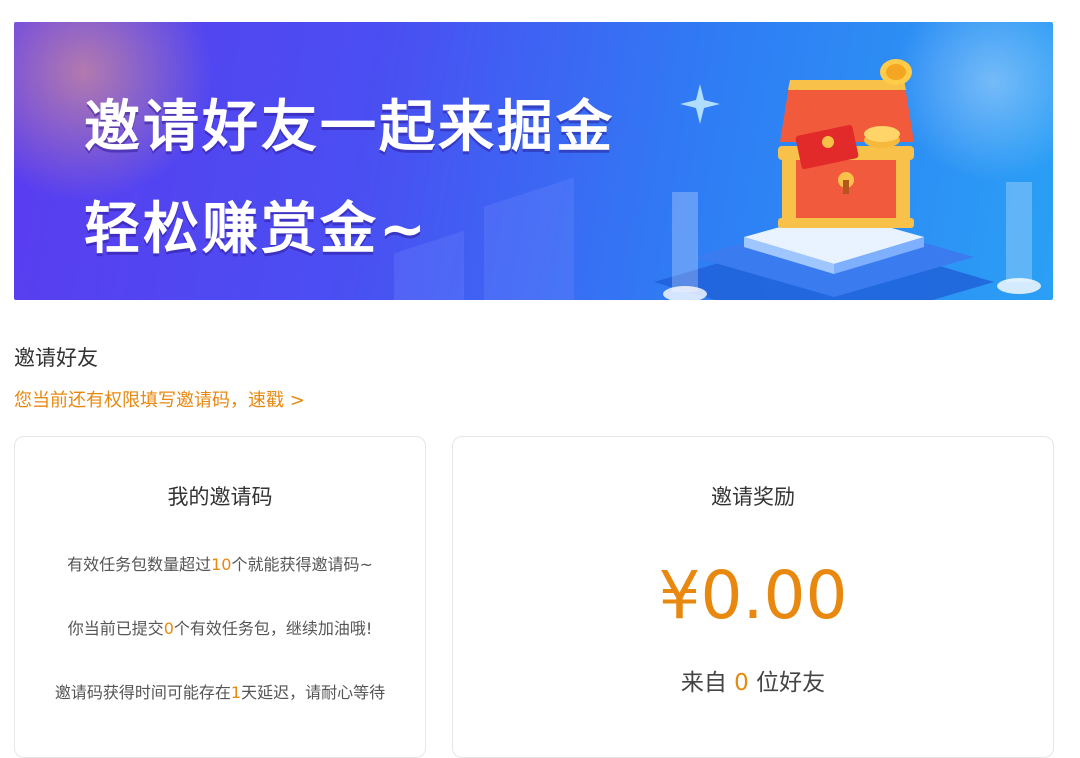 The image size is (1080, 758). Describe the element at coordinates (168, 628) in the screenshot. I see `submitted-count: 0` at that location.